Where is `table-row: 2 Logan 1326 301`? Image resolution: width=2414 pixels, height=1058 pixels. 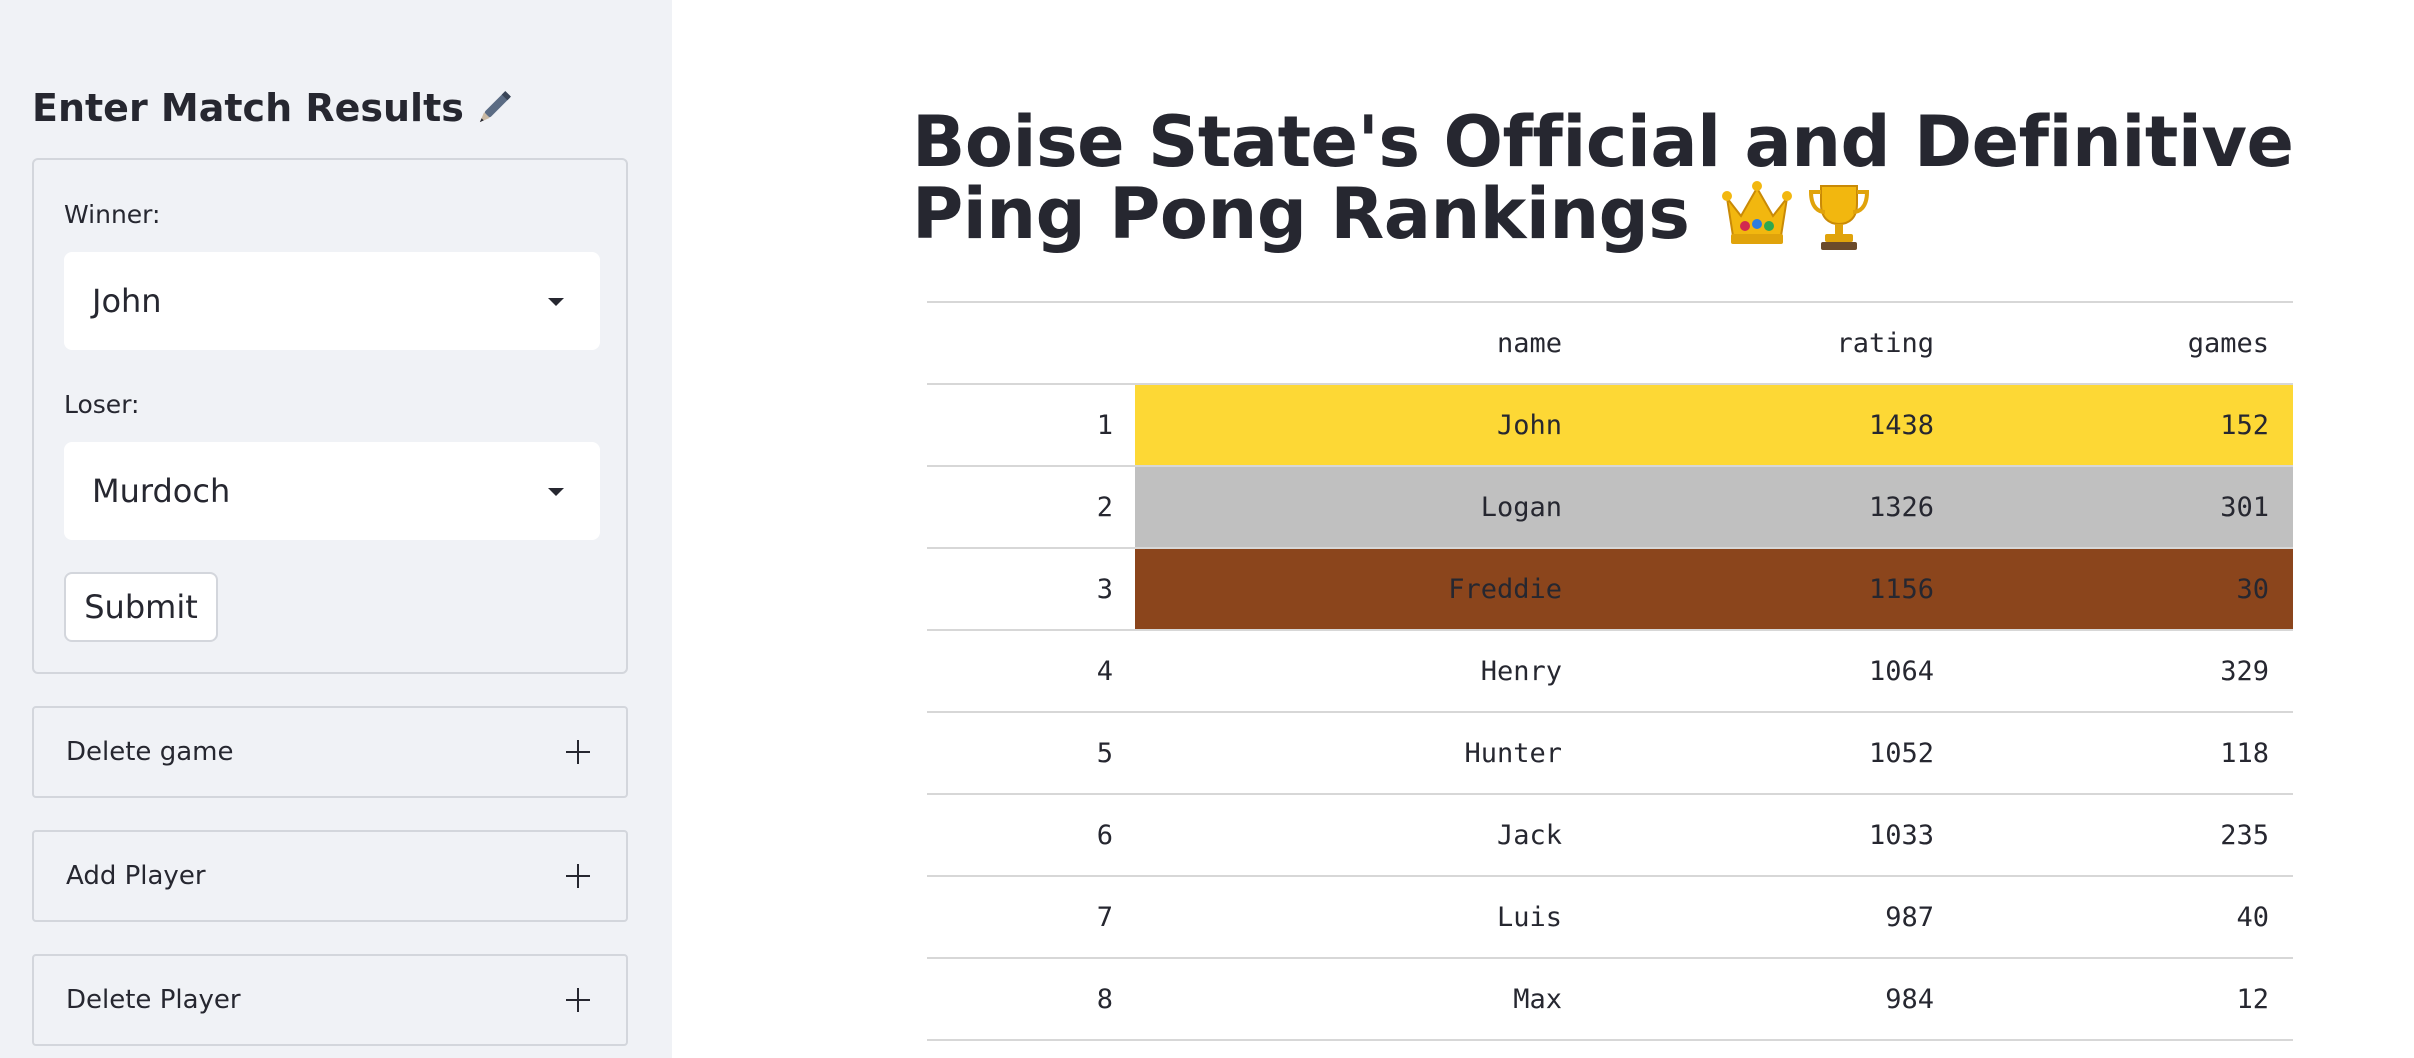 table-row: 2 Logan 1326 301 is located at coordinates (1610, 506).